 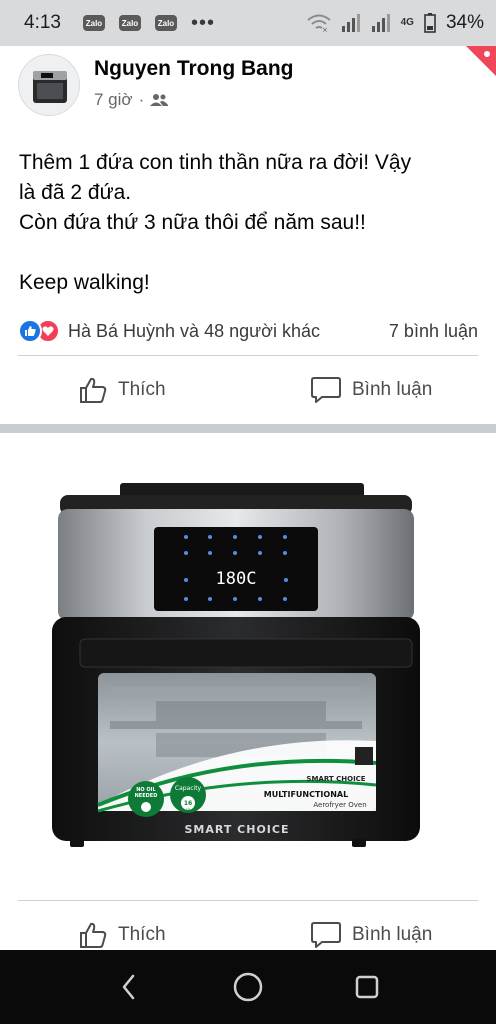 I want to click on brand-panel-label: SMART CHOICE, so click(x=335, y=779).